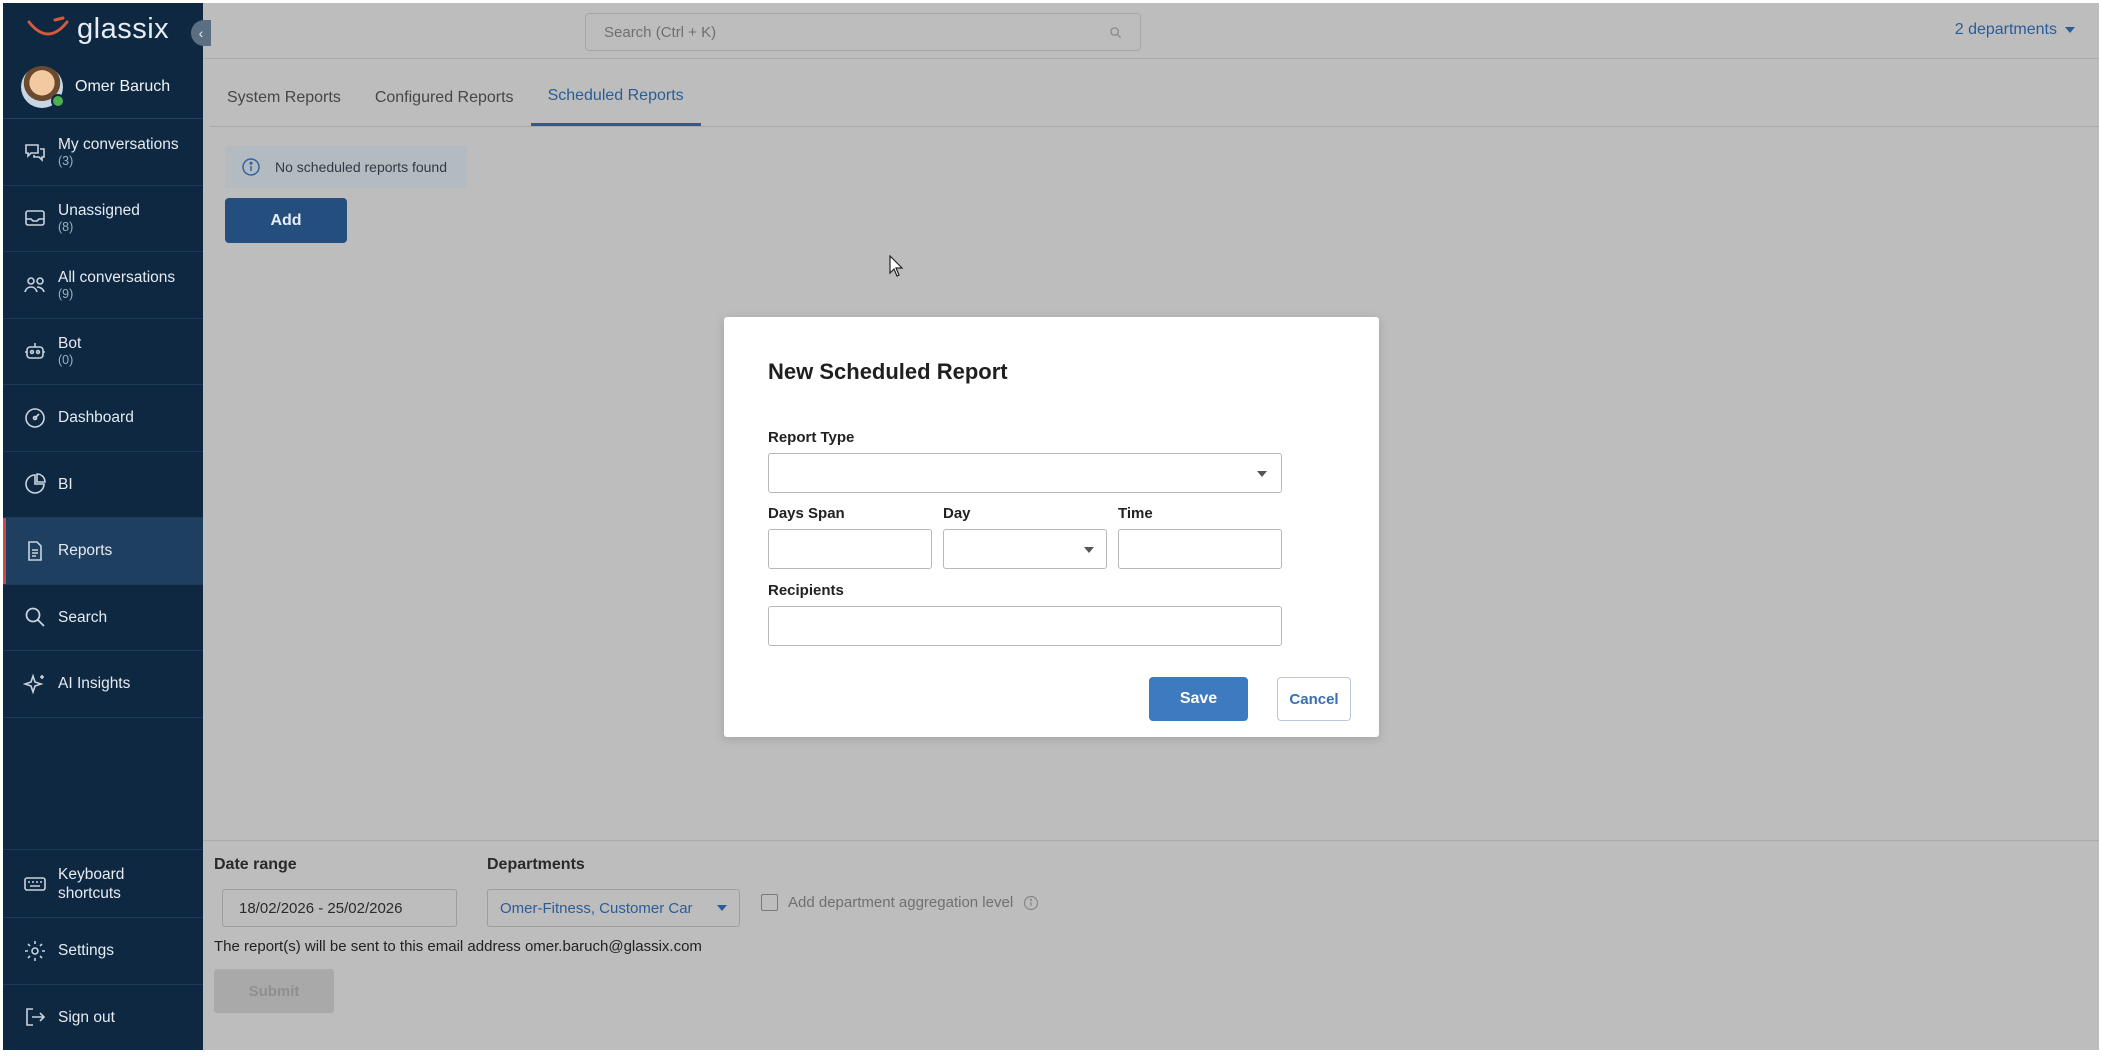 The image size is (2102, 1056). Describe the element at coordinates (896, 266) in the screenshot. I see `mouse-cursor-icon` at that location.